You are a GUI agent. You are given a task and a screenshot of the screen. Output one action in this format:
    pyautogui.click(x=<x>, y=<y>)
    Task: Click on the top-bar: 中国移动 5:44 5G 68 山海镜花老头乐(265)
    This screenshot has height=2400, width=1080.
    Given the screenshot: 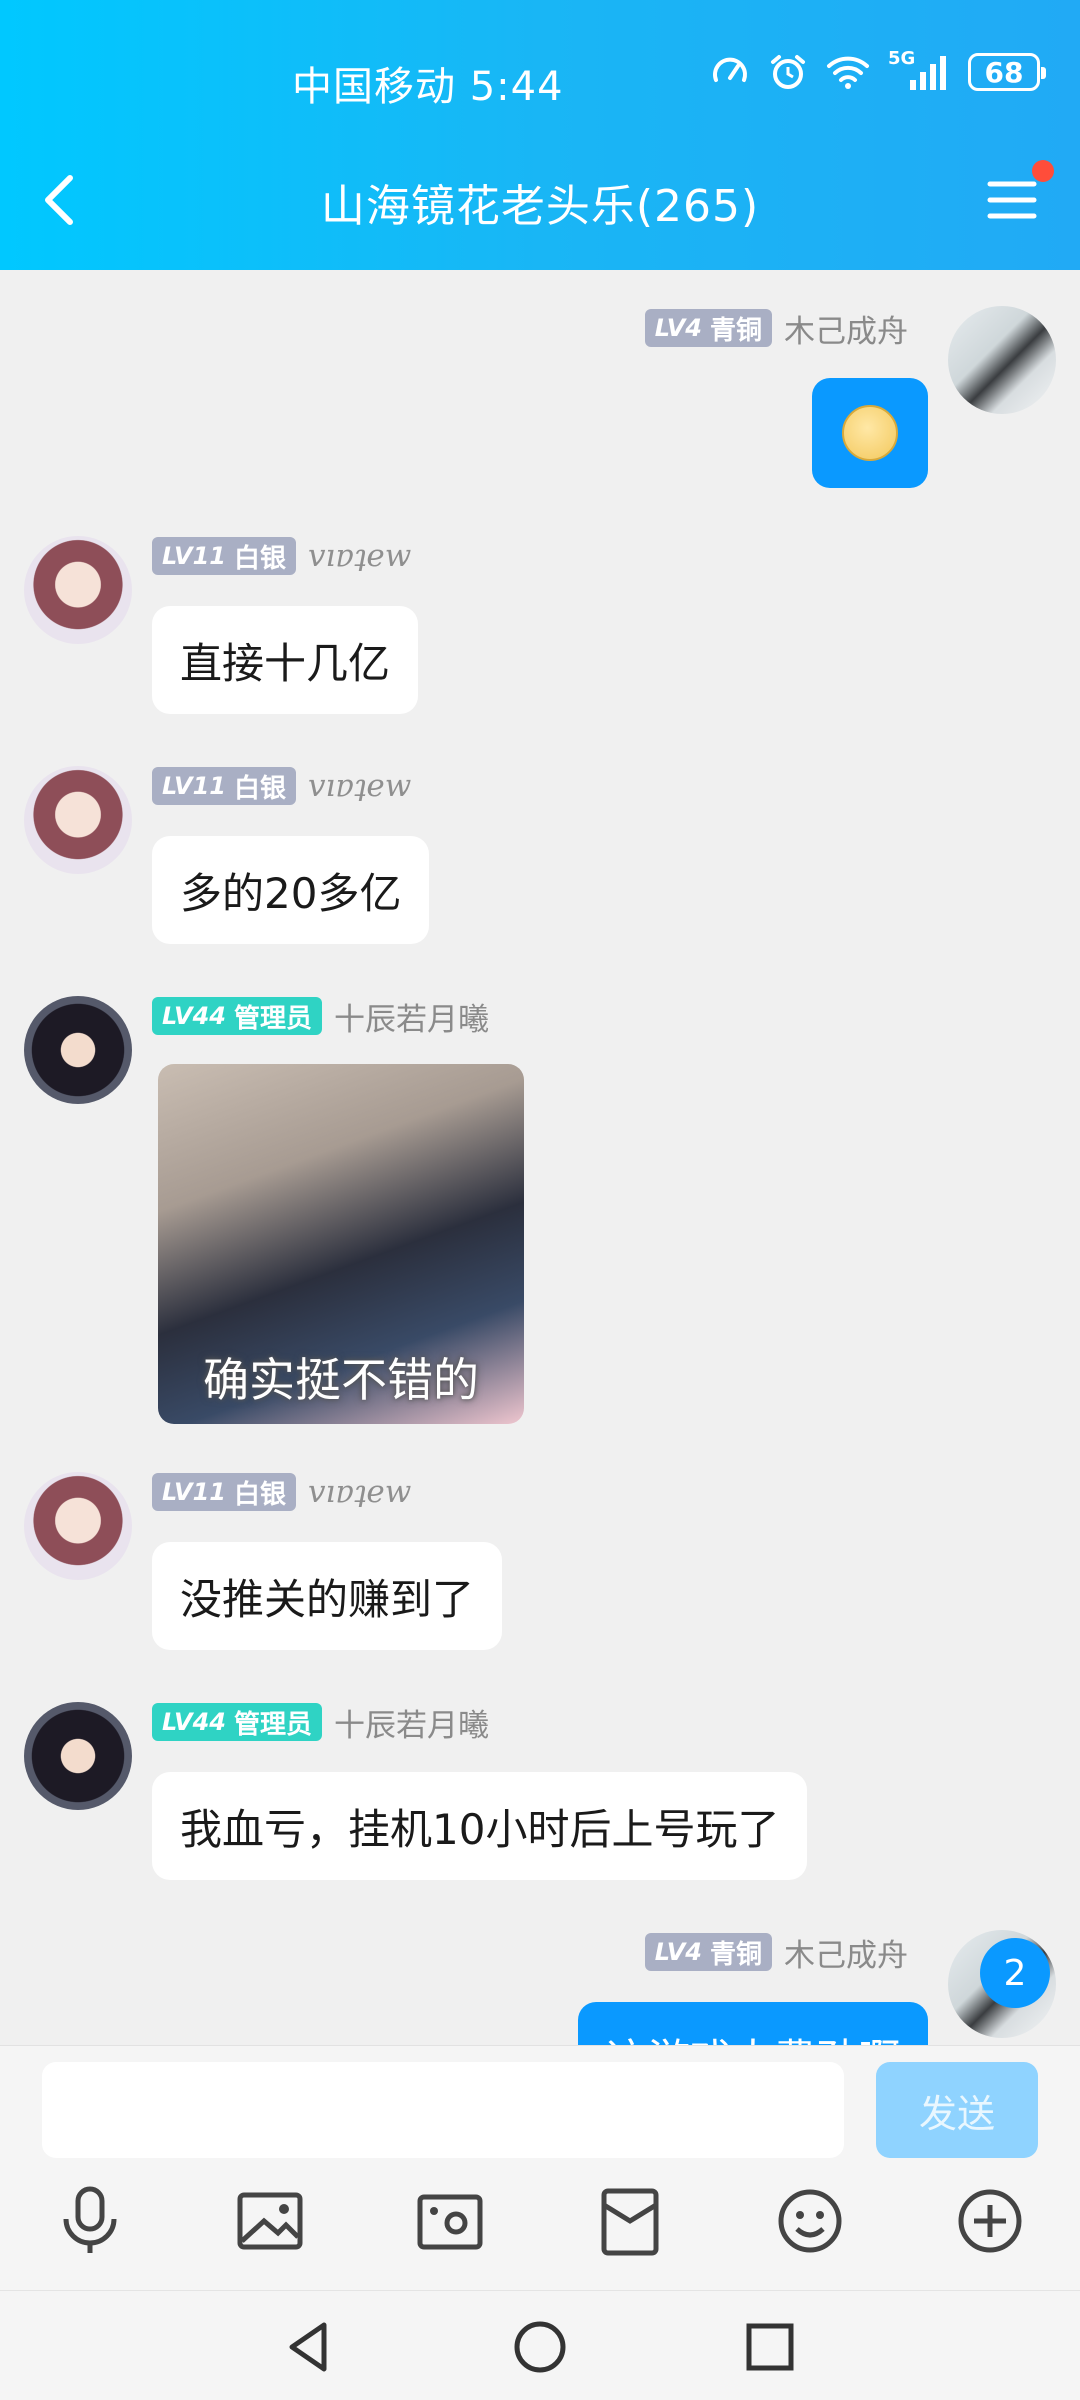 What is the action you would take?
    pyautogui.click(x=540, y=135)
    